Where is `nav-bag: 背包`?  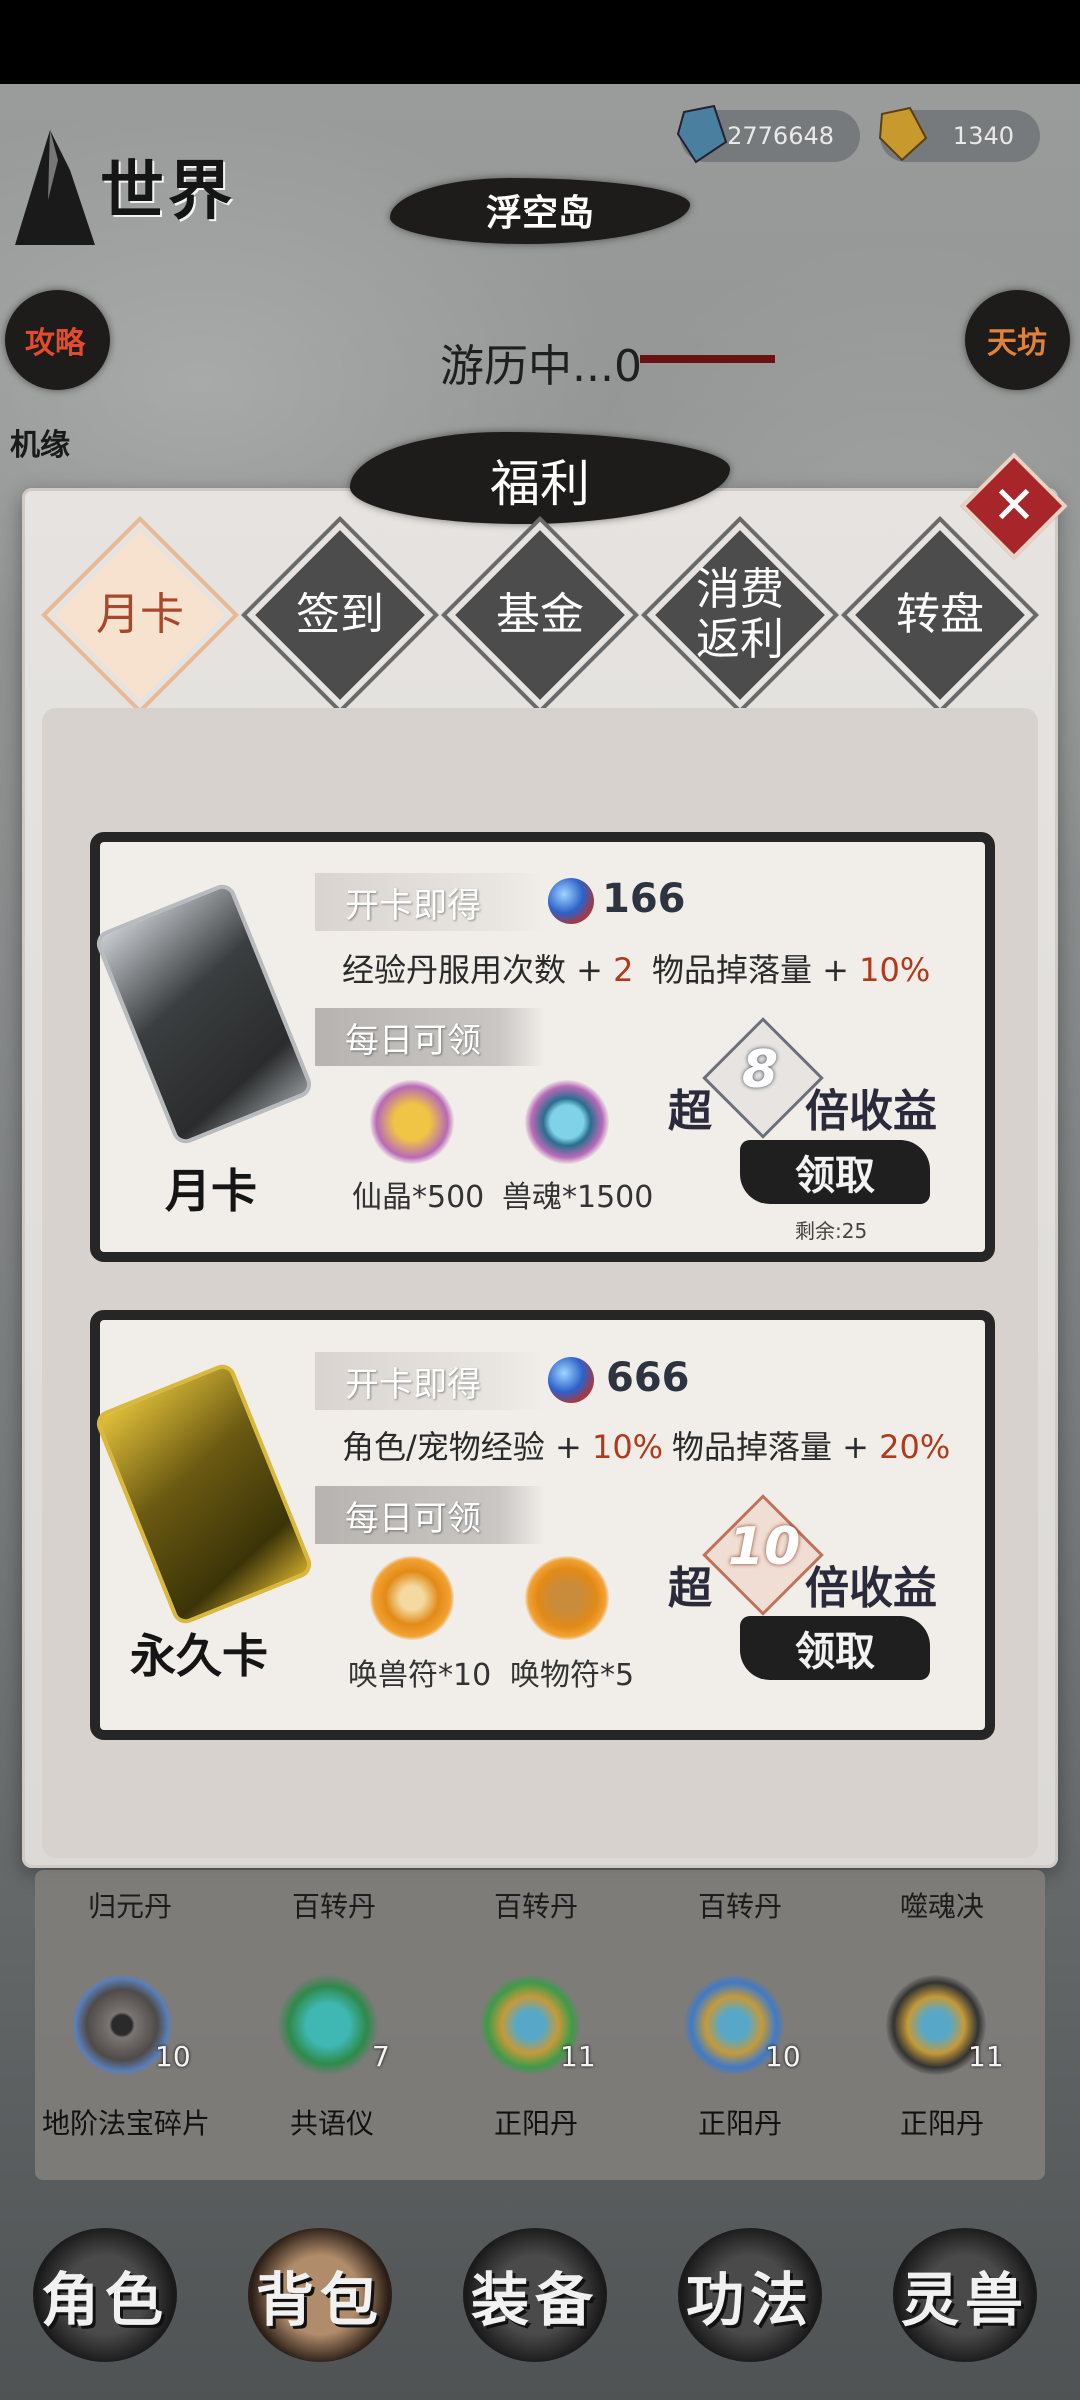 nav-bag: 背包 is located at coordinates (320, 2295).